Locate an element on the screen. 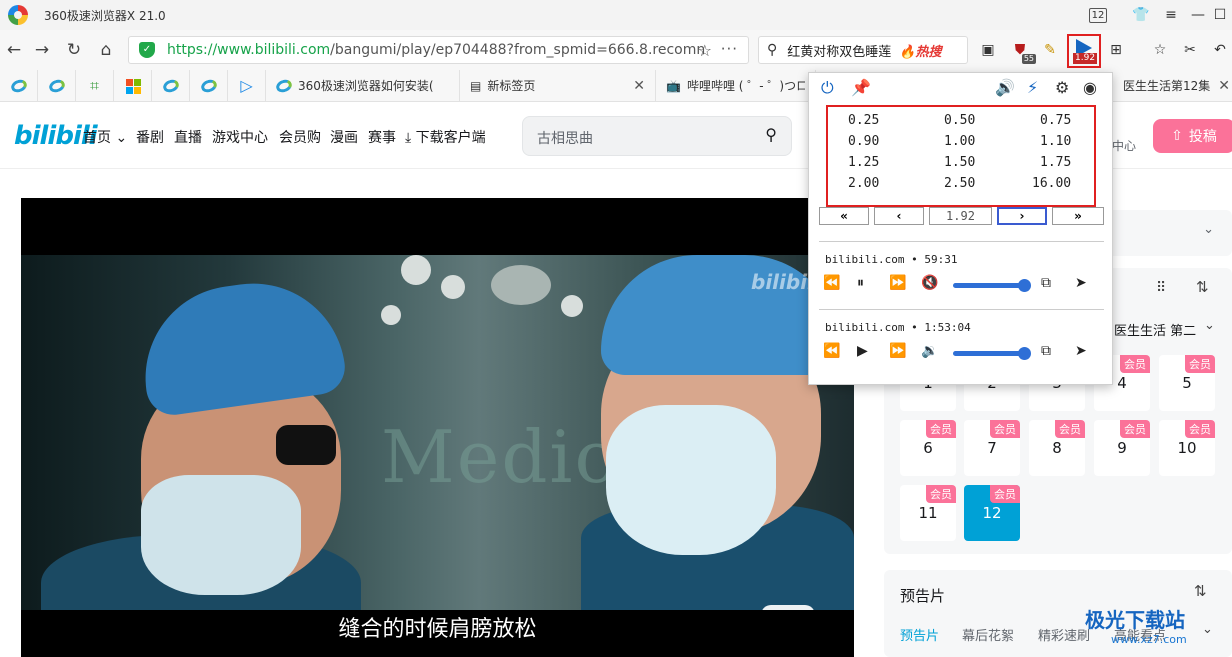  episode-9: 9 会员 is located at coordinates (1122, 448).